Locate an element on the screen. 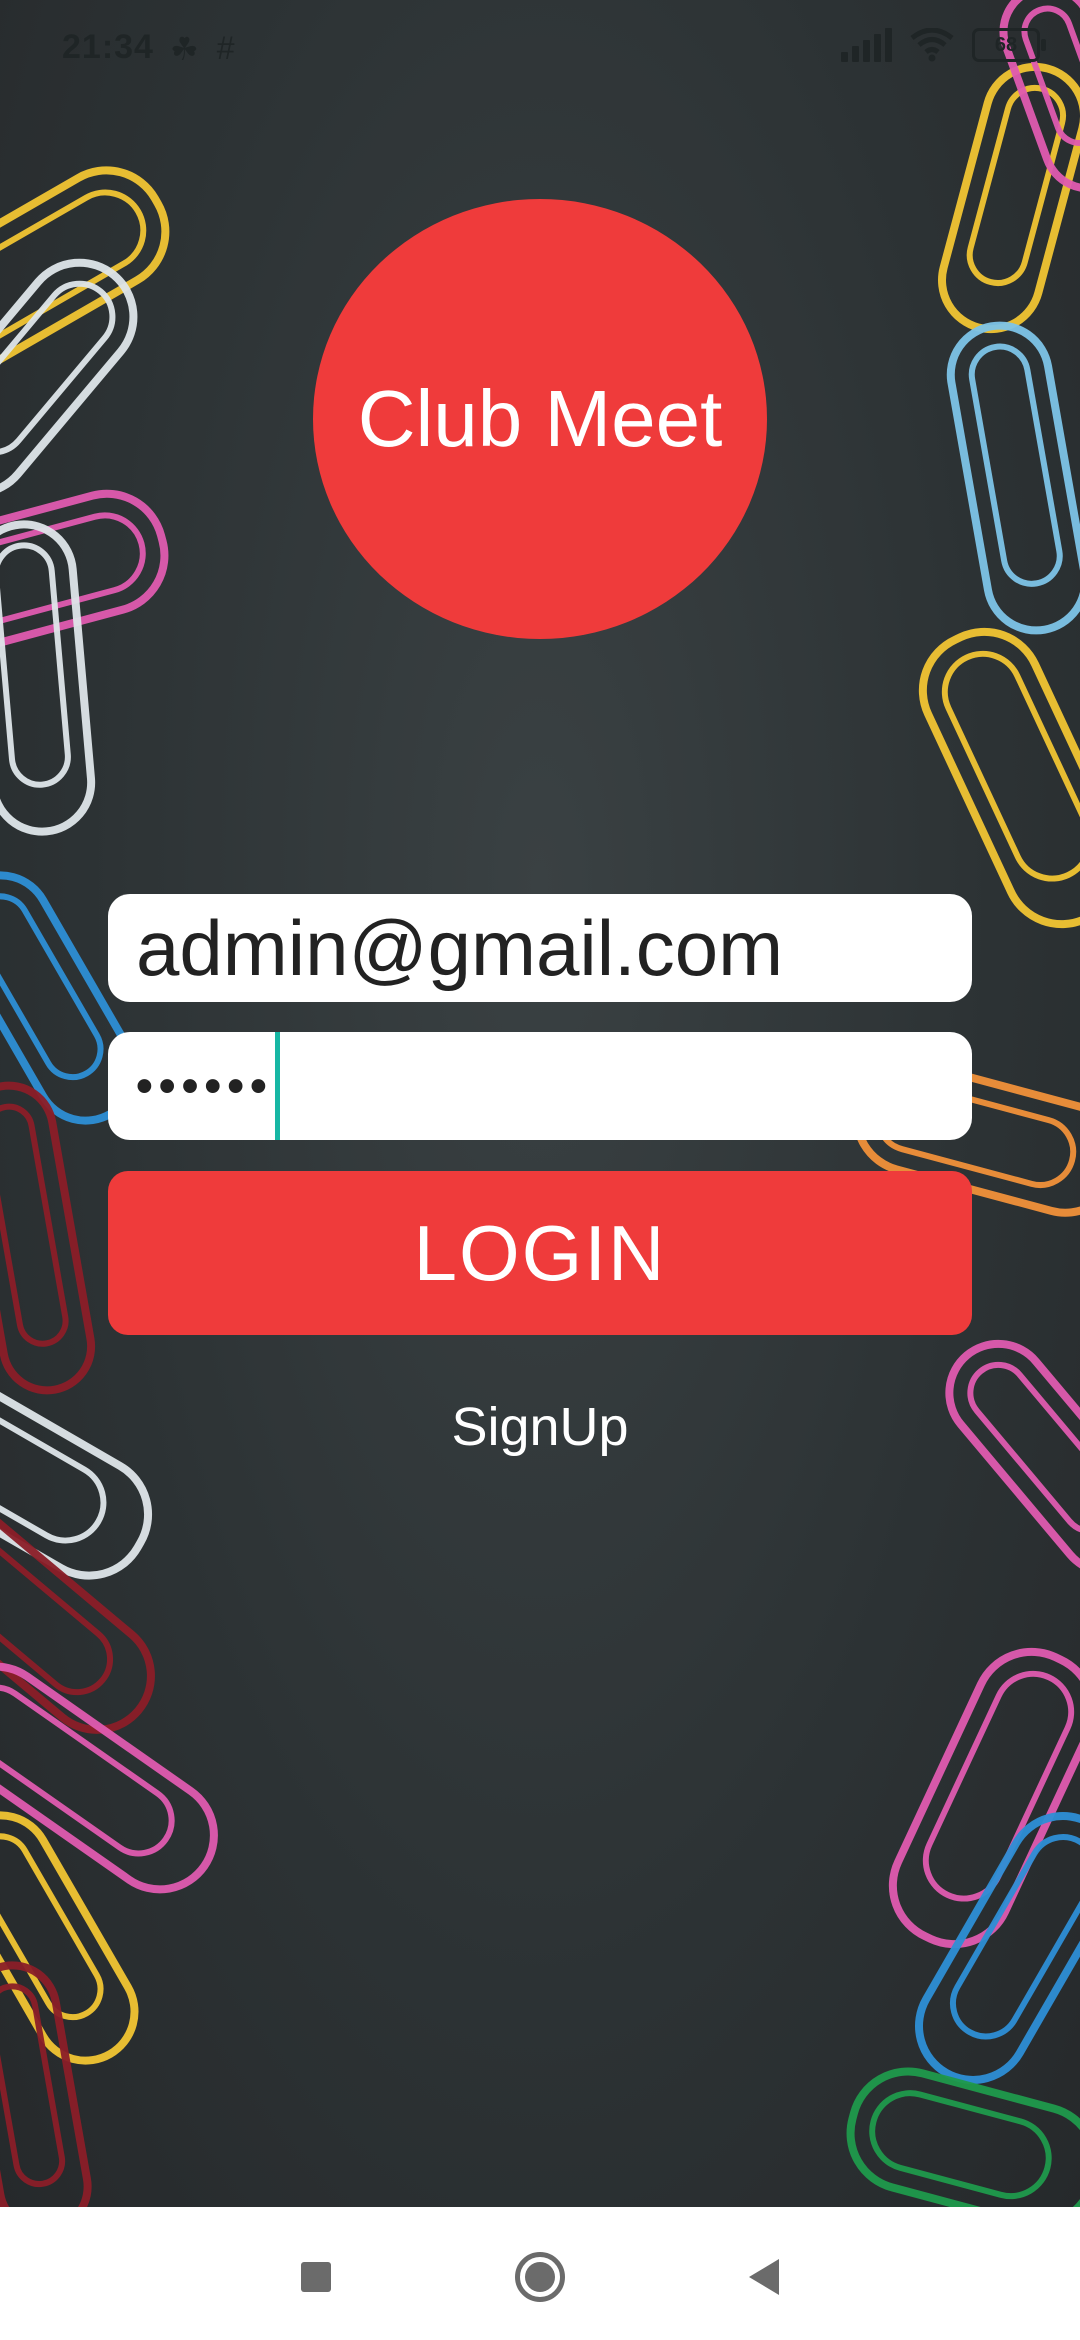 The height and width of the screenshot is (2340, 1080). email-value: admin@gmail.com is located at coordinates (460, 947).